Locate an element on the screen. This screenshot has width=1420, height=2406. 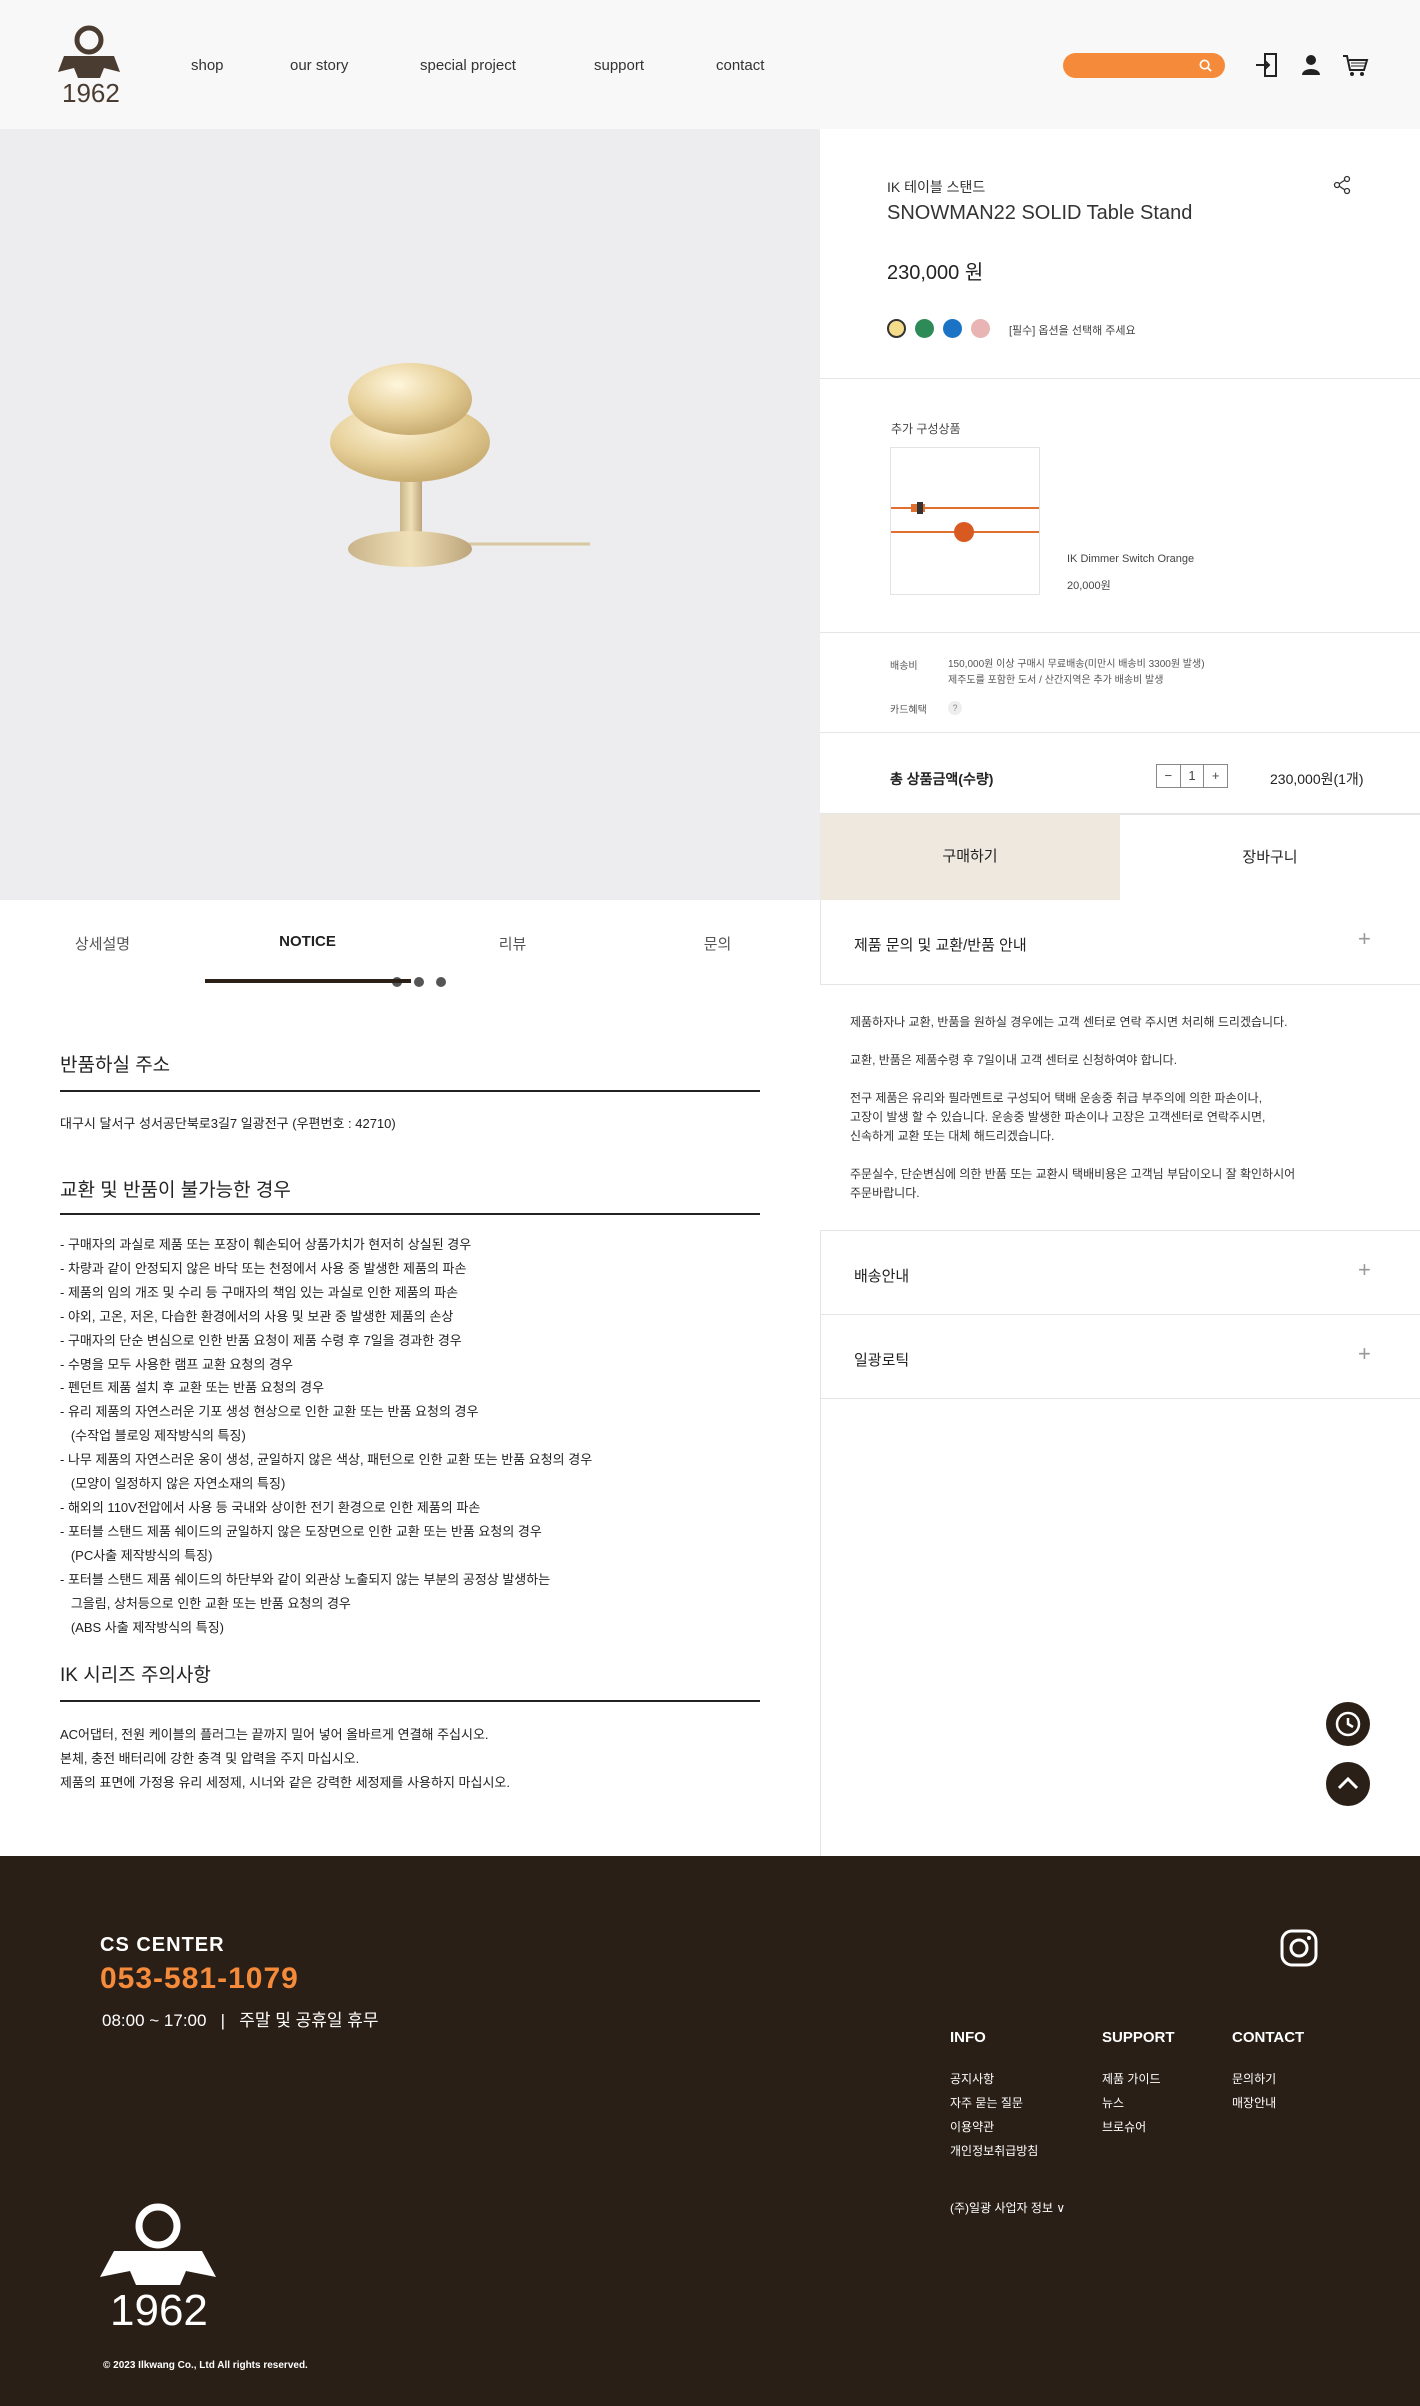
user-icon is located at coordinates (1311, 65).